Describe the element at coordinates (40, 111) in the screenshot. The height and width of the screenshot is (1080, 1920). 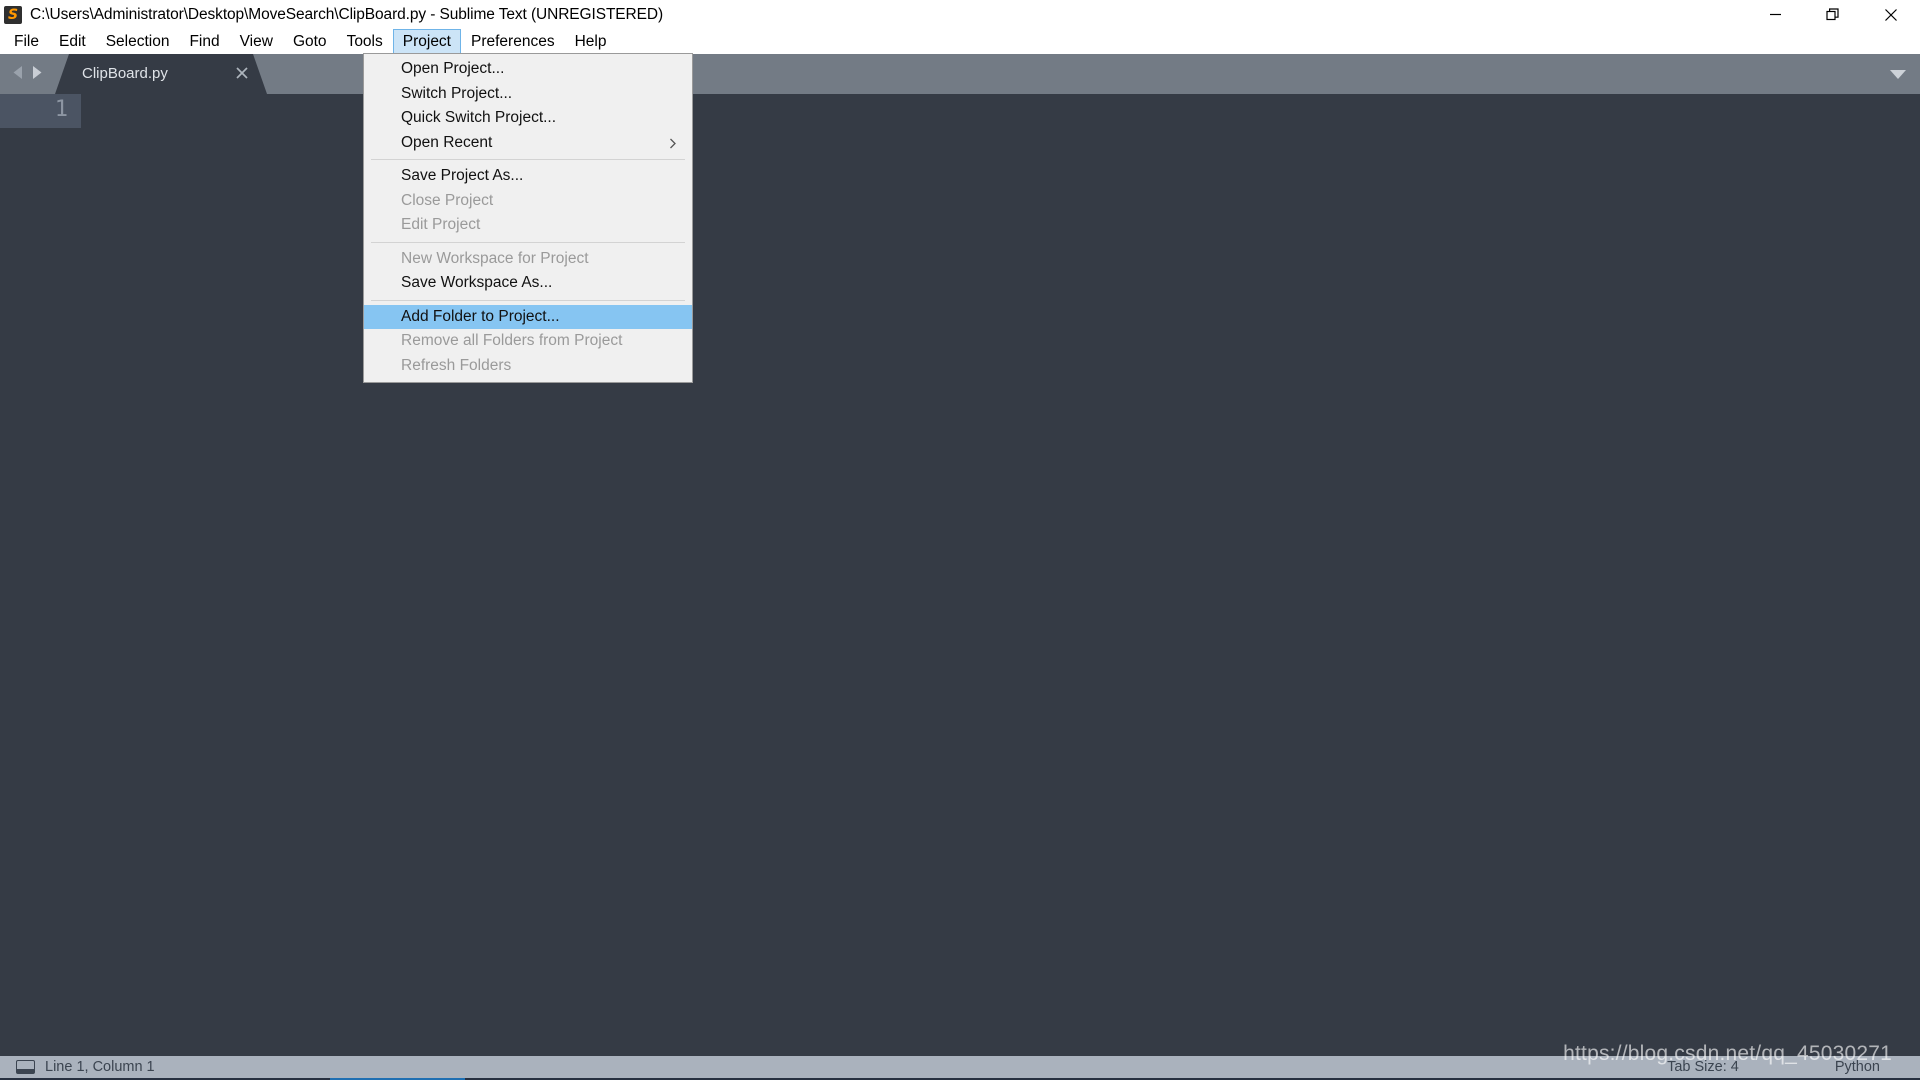
I see `line-number-gutter: 1` at that location.